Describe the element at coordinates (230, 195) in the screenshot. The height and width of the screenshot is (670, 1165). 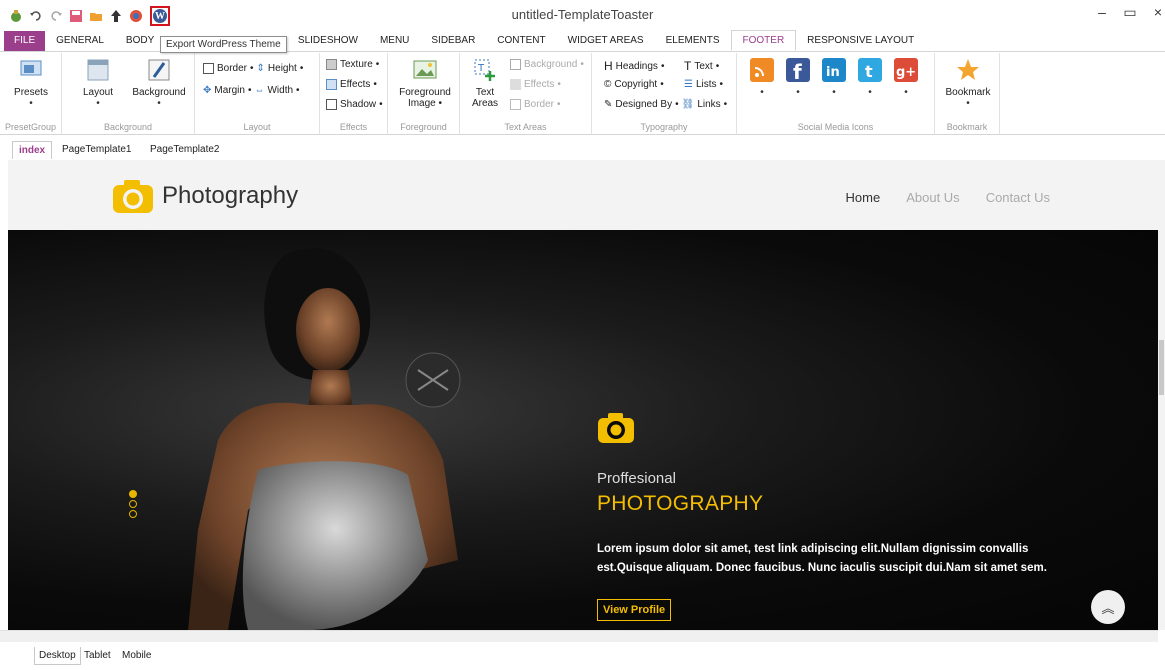
I see `logo-text: Photography` at that location.